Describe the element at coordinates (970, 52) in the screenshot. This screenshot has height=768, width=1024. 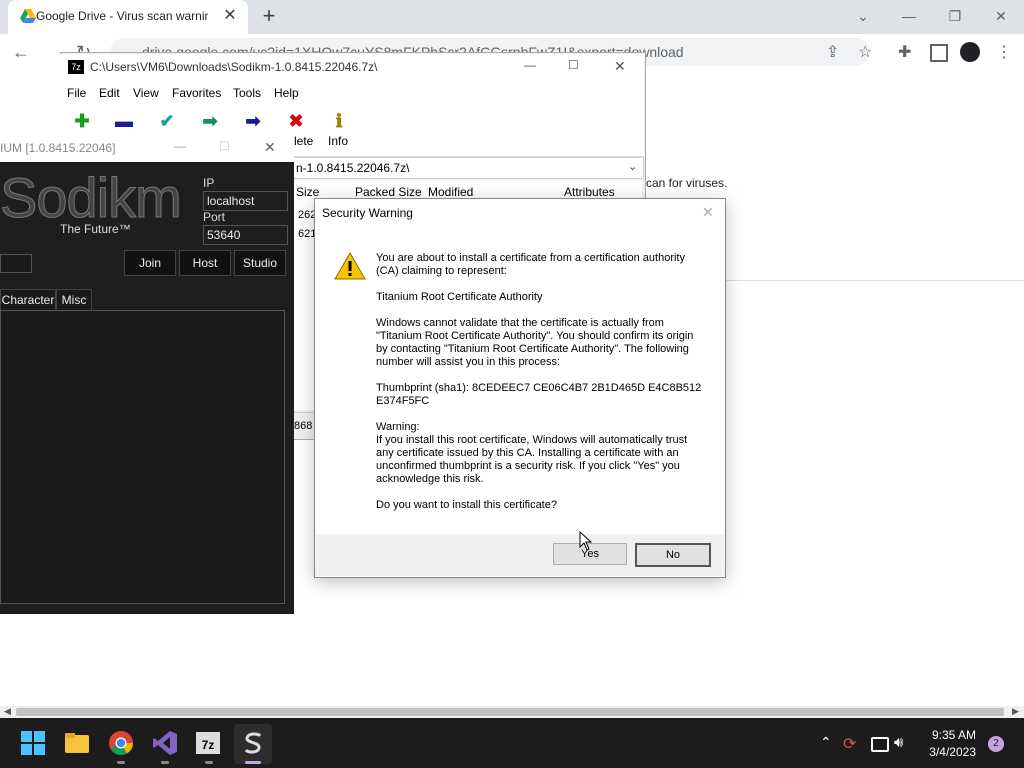
I see `profile-avatar-icon` at that location.